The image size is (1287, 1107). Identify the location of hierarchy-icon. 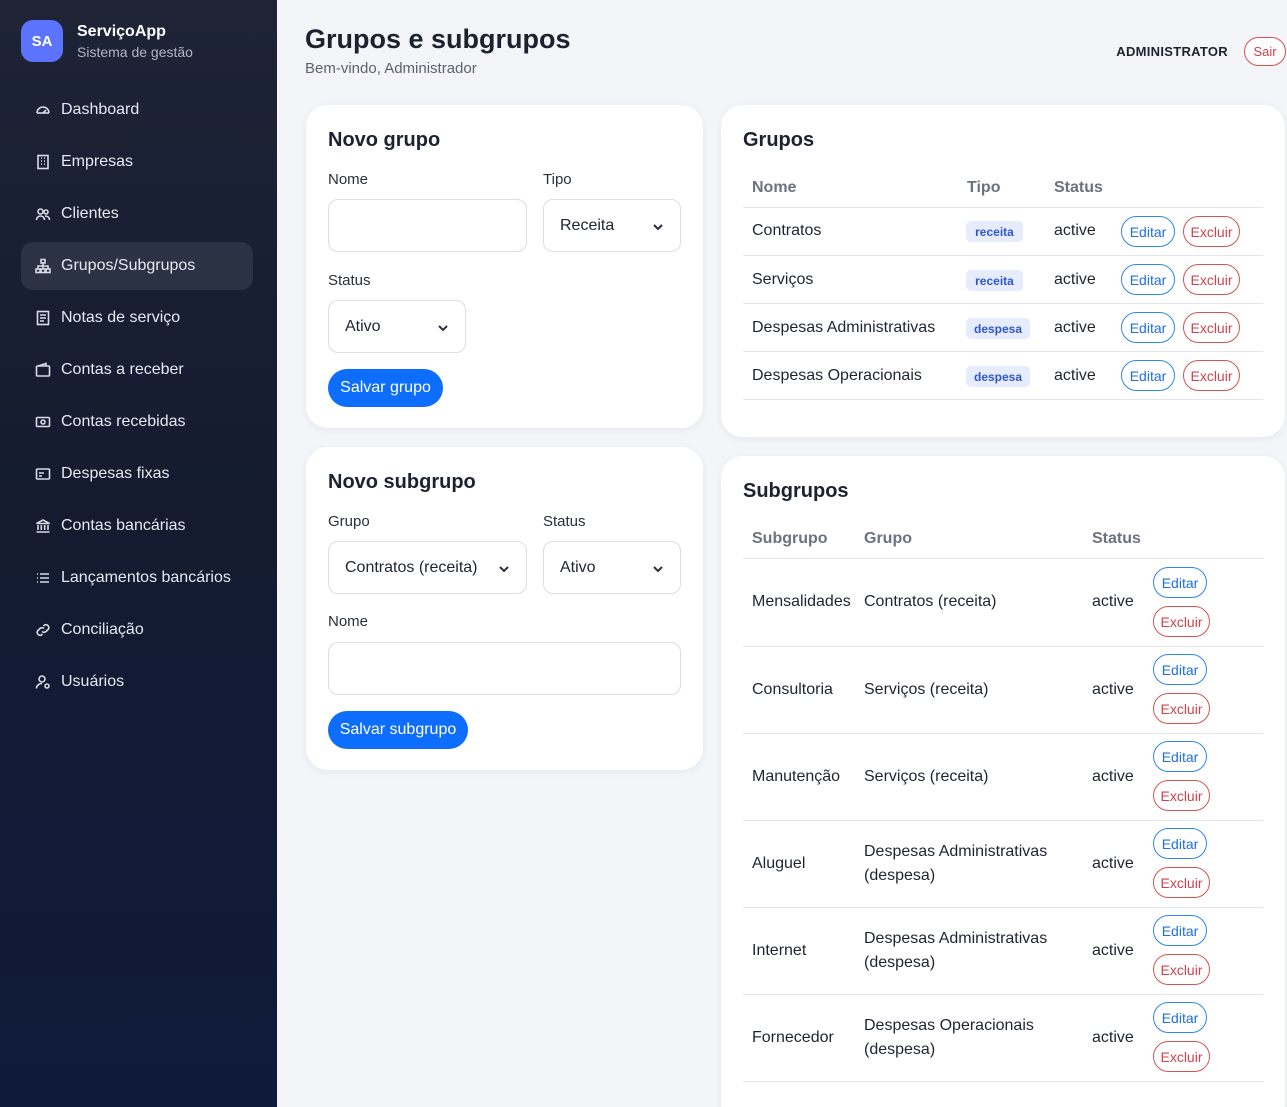
(43, 266).